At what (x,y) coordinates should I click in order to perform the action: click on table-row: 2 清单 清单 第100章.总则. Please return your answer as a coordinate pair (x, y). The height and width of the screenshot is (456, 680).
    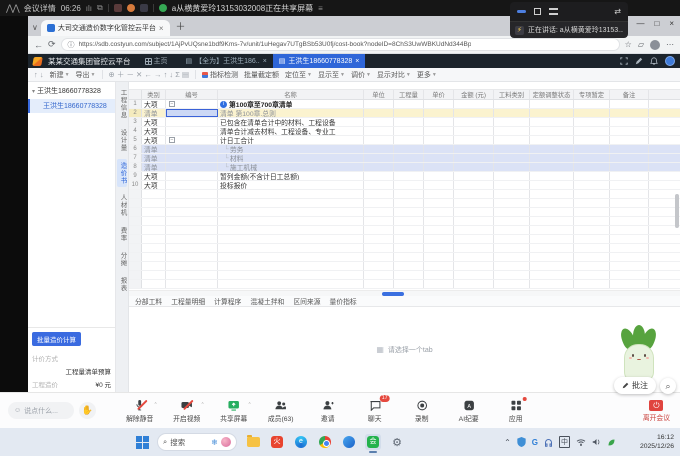
    Looking at the image, I should click on (404, 113).